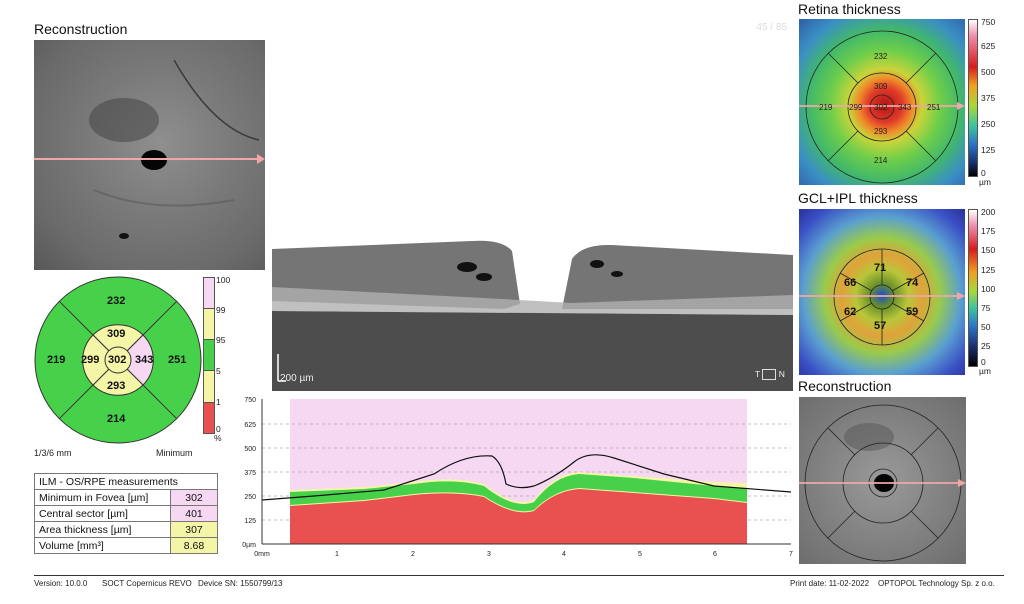 This screenshot has width=1024, height=604. Describe the element at coordinates (986, 308) in the screenshot. I see `gcl-scale-75: 75` at that location.